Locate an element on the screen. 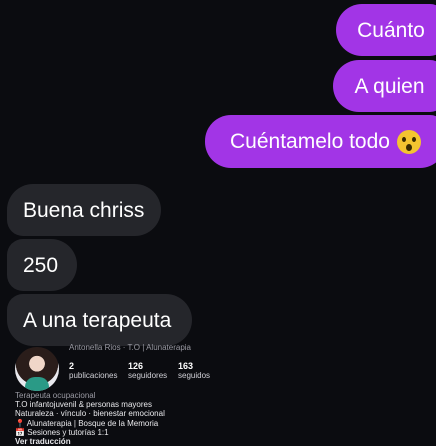 The image size is (436, 446). stat-posts: 2 publicaciones is located at coordinates (93, 371).